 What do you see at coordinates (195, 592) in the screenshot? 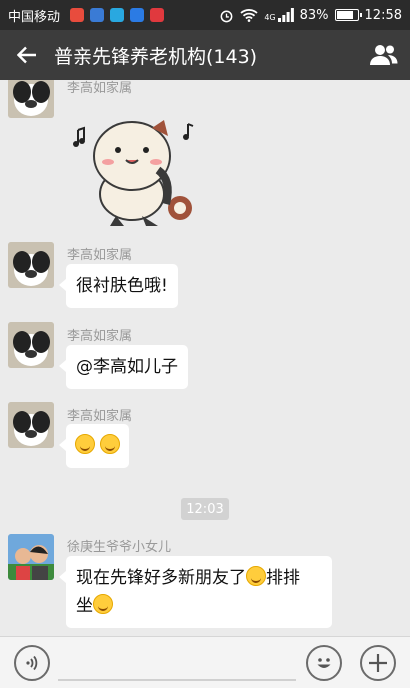
I see `message-bubble: 现在先锋好多新朋友了 排排 坐` at bounding box center [195, 592].